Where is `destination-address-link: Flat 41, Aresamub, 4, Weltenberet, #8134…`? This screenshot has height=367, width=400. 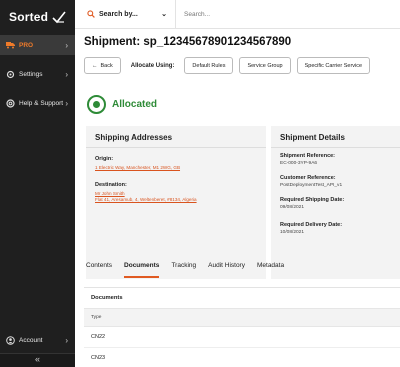 destination-address-link: Flat 41, Aresamub, 4, Weltenberet, #8134… is located at coordinates (146, 199).